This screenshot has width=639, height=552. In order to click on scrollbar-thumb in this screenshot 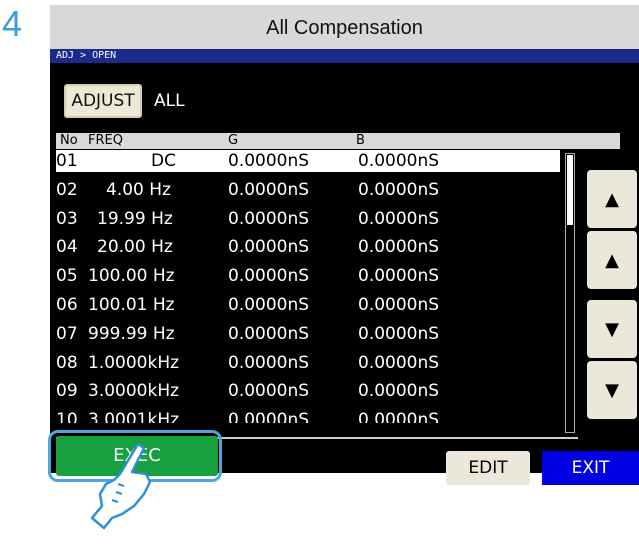, I will do `click(570, 190)`.